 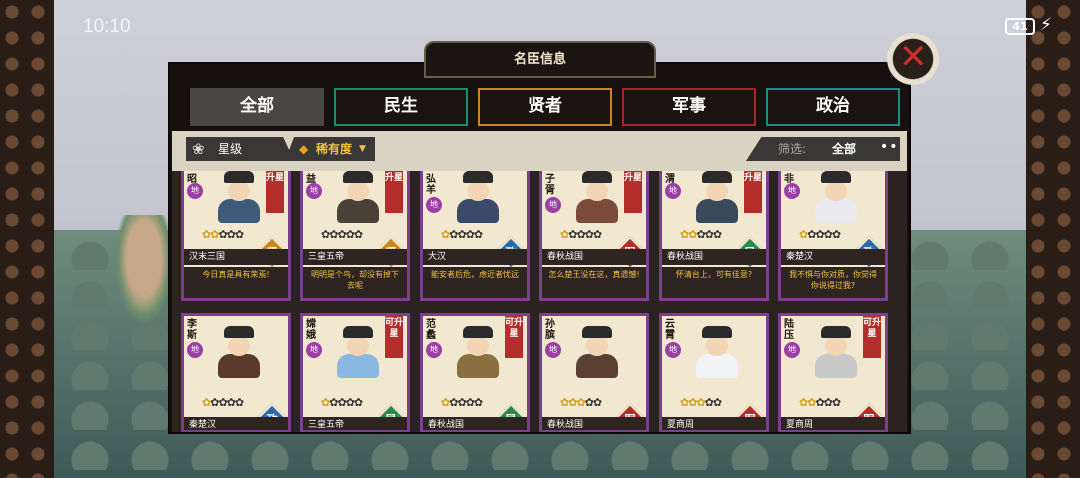 What do you see at coordinates (192, 330) in the screenshot?
I see `minister-name: 李斯` at bounding box center [192, 330].